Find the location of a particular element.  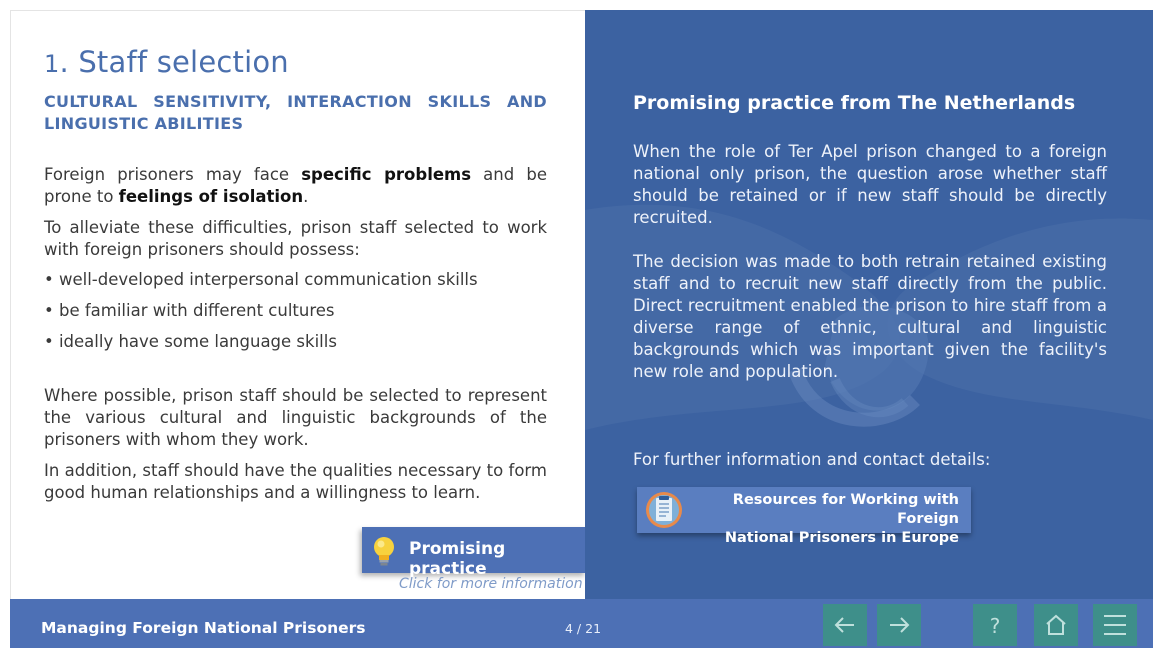

intro-text-3: . is located at coordinates (306, 196).